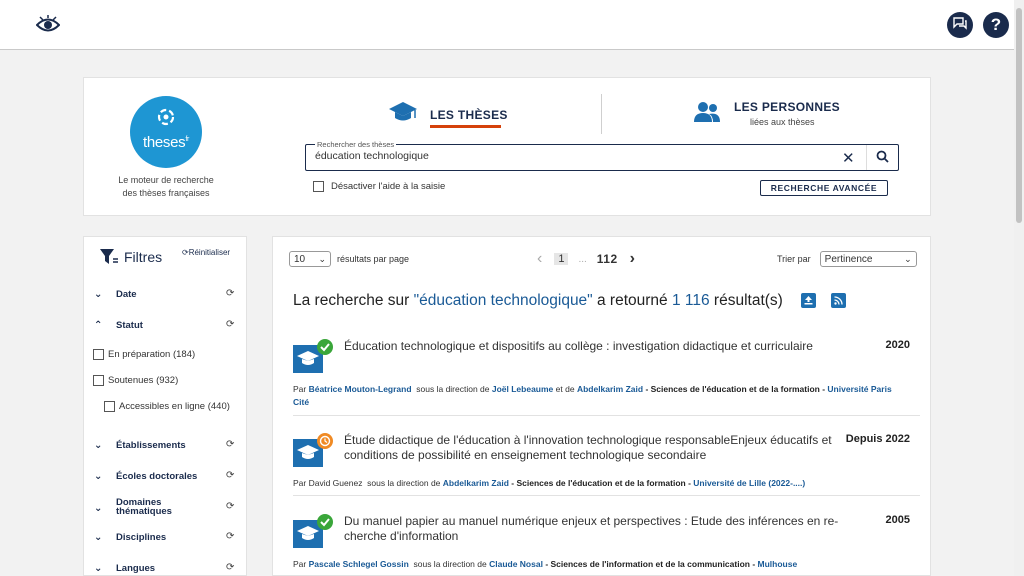 The width and height of the screenshot is (1024, 576). I want to click on sort-control: Trier par Pertinence ⌄, so click(847, 259).